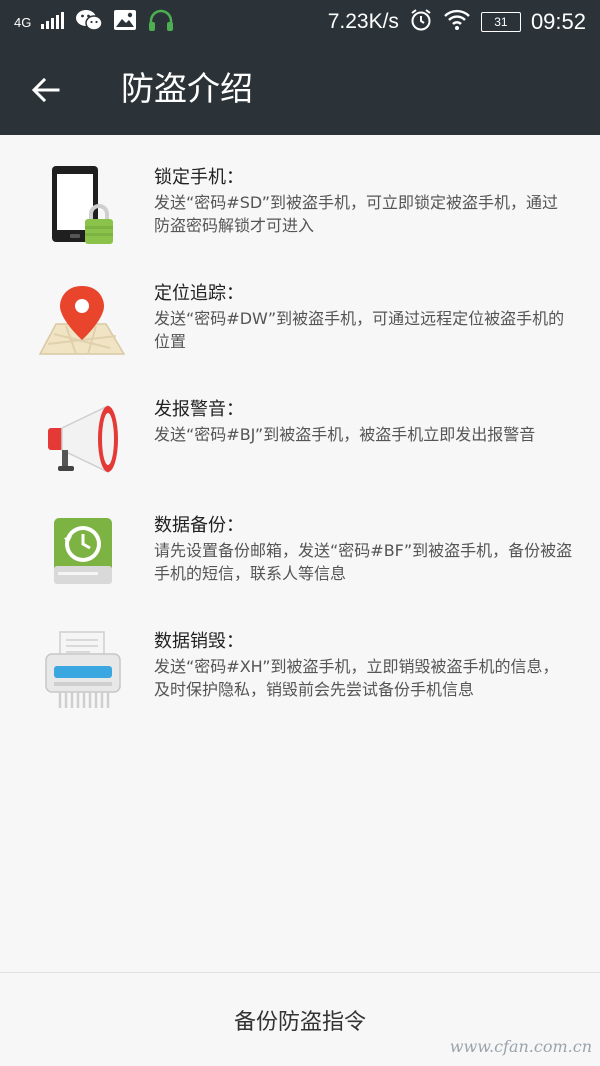 This screenshot has height=1066, width=600. I want to click on backup-drive-icon, so click(82, 556).